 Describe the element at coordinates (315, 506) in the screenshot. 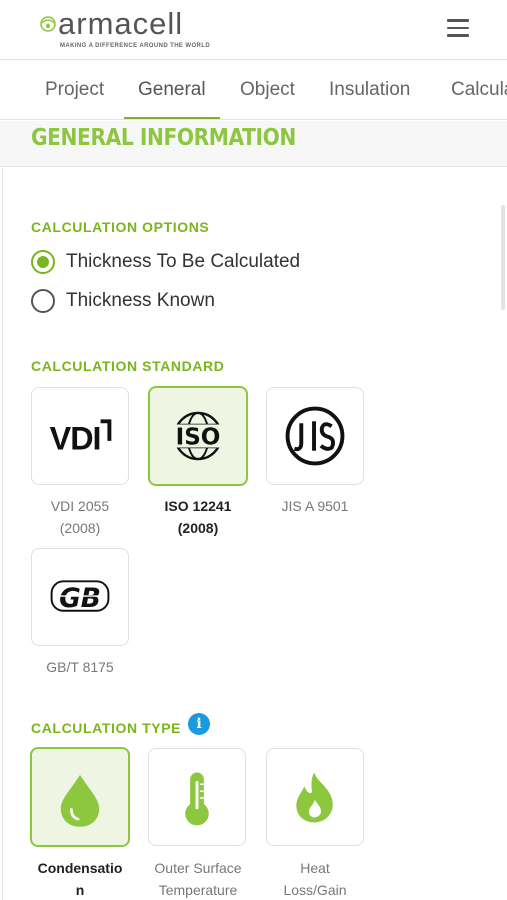

I see `standard-caption-jis: JIS A 9501` at that location.